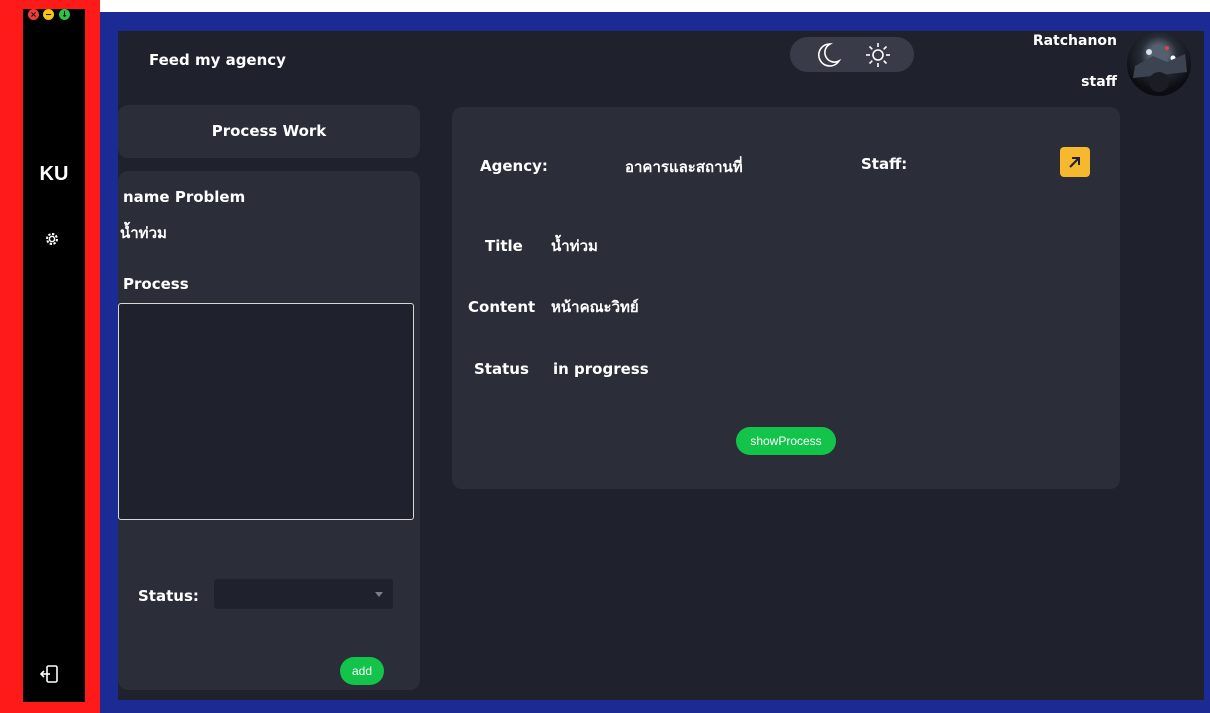 Image resolution: width=1210 pixels, height=713 pixels. I want to click on theme-toggle, so click(852, 54).